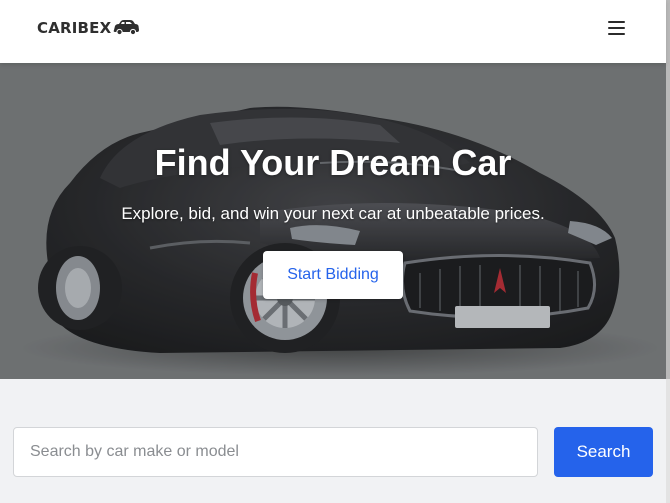  Describe the element at coordinates (668, 189) in the screenshot. I see `scrollbar-thumb` at that location.